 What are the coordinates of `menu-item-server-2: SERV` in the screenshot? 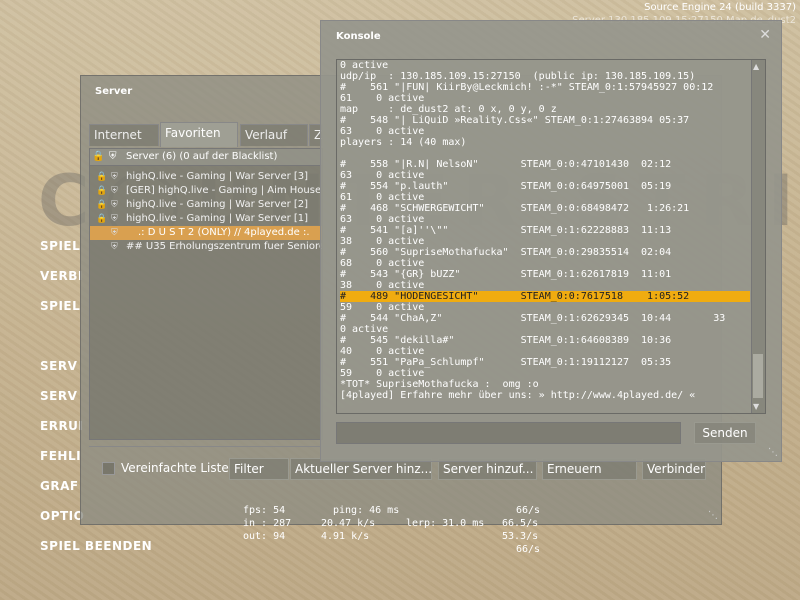 It's located at (58, 396).